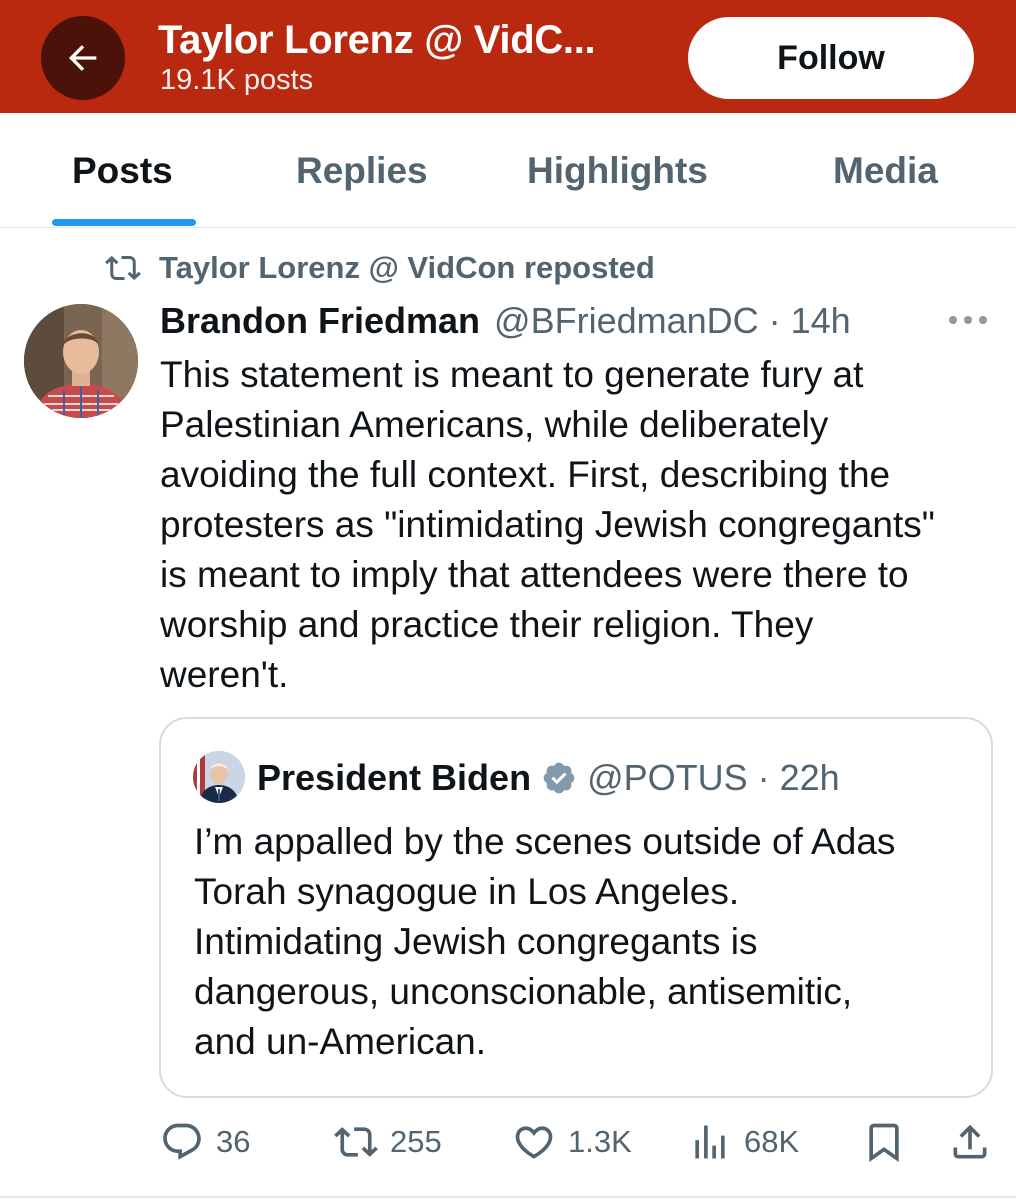  Describe the element at coordinates (523, 991) in the screenshot. I see `quote-text-line: dangerous, unconscionable, antisemitic,` at that location.